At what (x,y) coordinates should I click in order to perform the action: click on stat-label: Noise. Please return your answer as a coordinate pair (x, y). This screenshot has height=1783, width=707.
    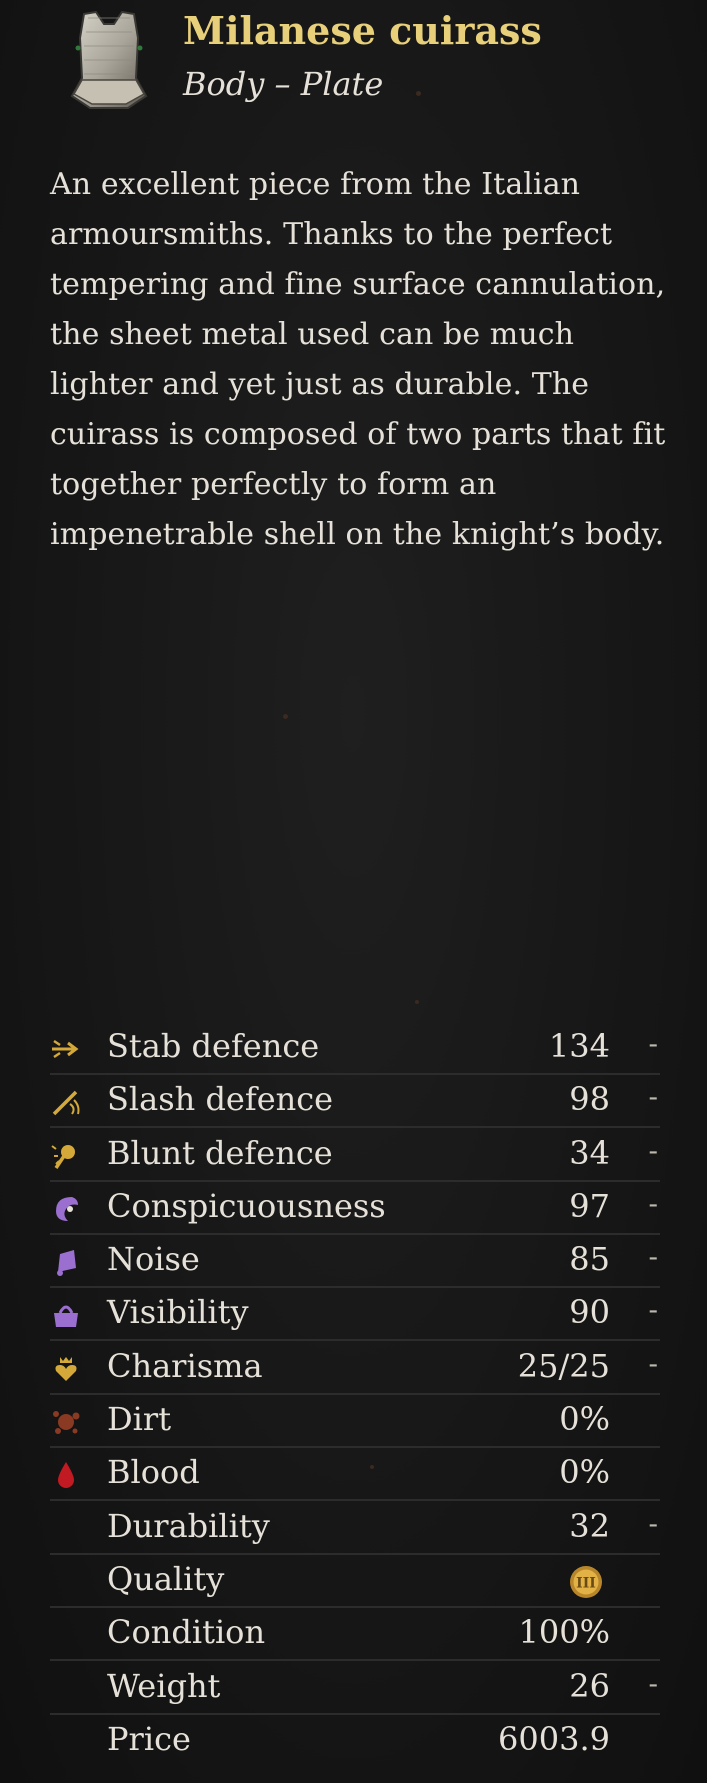
    Looking at the image, I should click on (153, 1259).